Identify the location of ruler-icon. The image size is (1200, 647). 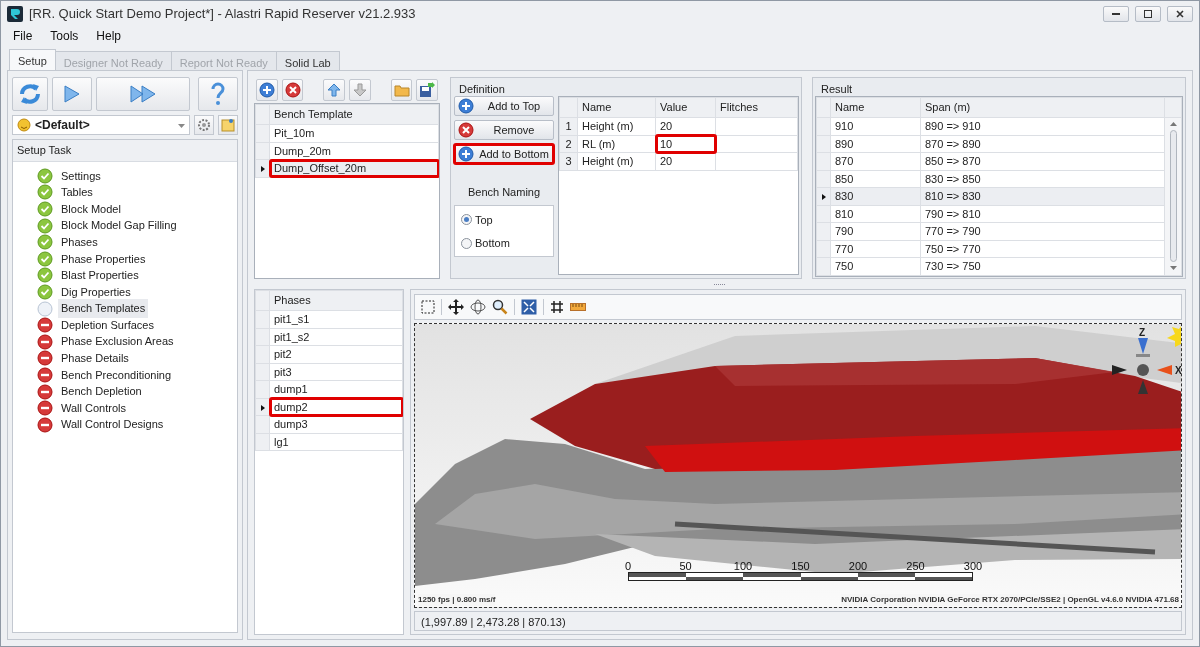
(578, 307).